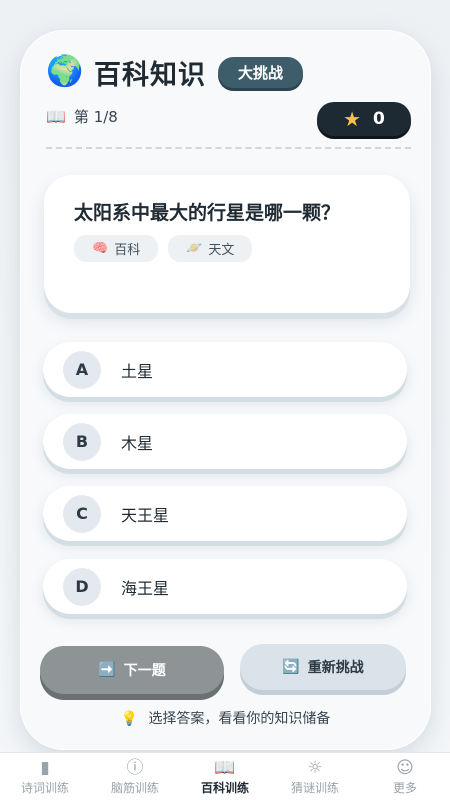 The width and height of the screenshot is (450, 800). What do you see at coordinates (225, 369) in the screenshot?
I see `option-a: A 土星` at bounding box center [225, 369].